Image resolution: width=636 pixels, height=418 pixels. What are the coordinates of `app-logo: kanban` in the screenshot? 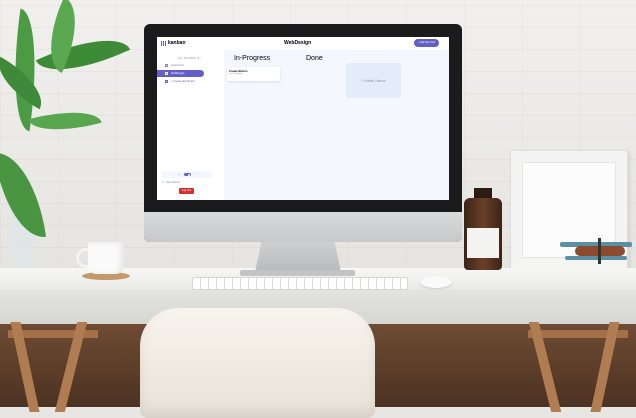 It's located at (173, 43).